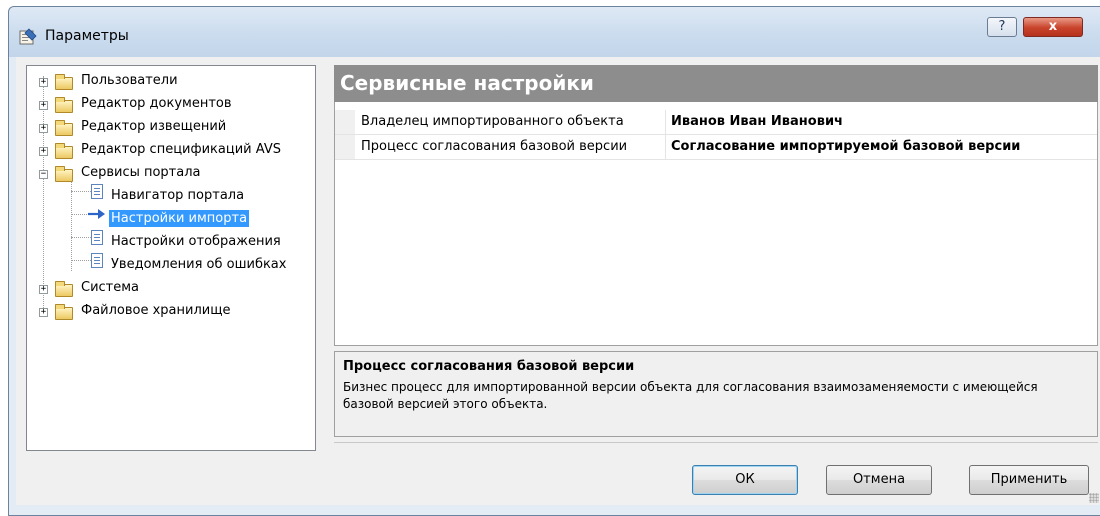  What do you see at coordinates (43, 174) in the screenshot?
I see `collapse-icon: −` at bounding box center [43, 174].